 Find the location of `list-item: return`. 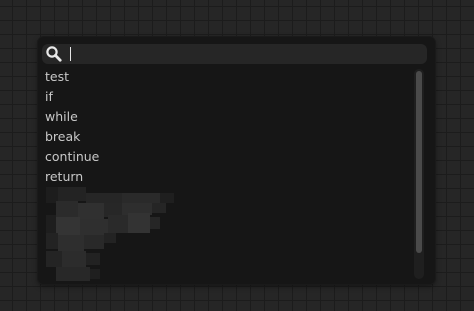

list-item: return is located at coordinates (225, 177).